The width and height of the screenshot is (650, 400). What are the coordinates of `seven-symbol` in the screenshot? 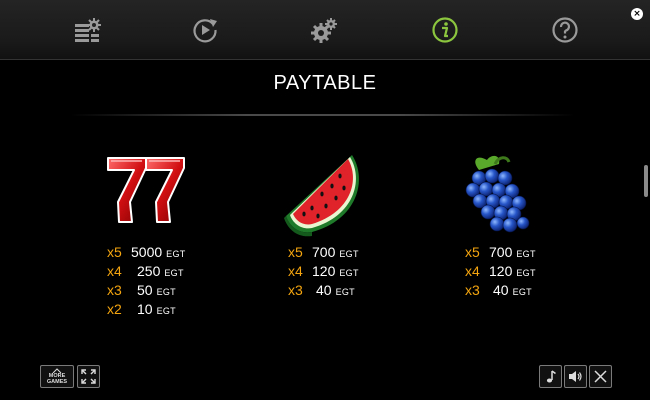 It's located at (147, 195).